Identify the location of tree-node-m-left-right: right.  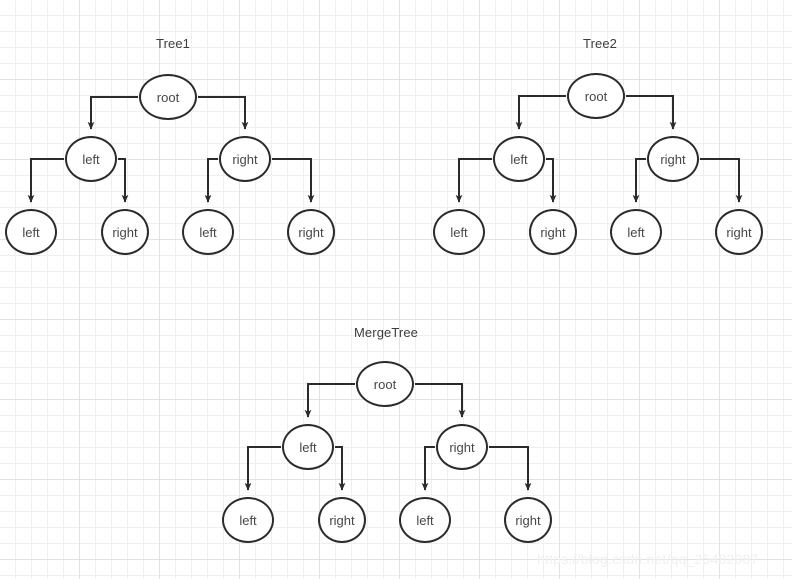
(342, 520).